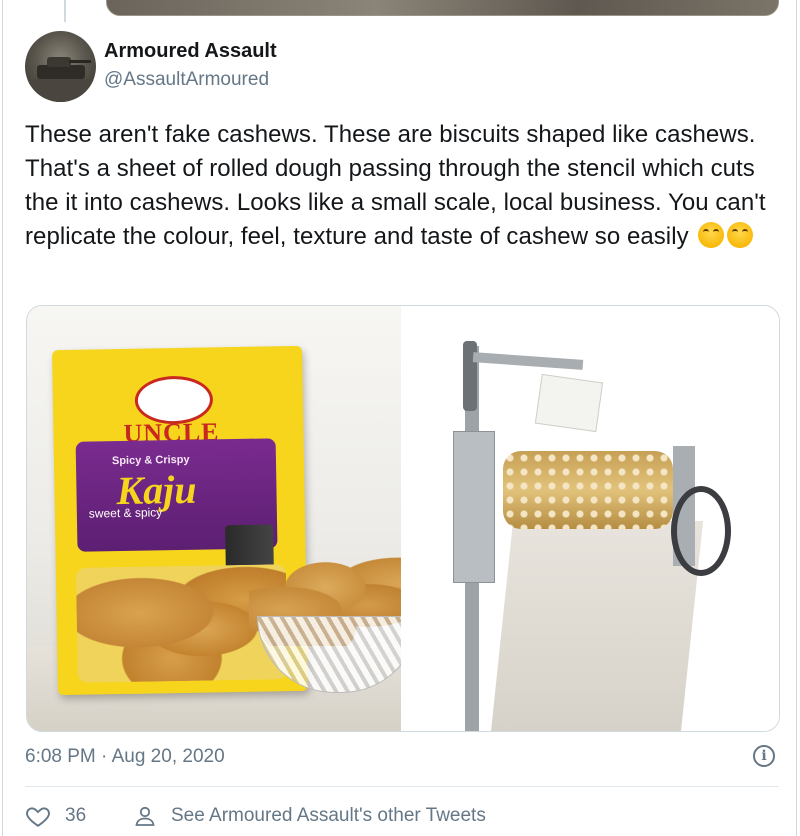  Describe the element at coordinates (442, 8) in the screenshot. I see `previous-tweet-media` at that location.